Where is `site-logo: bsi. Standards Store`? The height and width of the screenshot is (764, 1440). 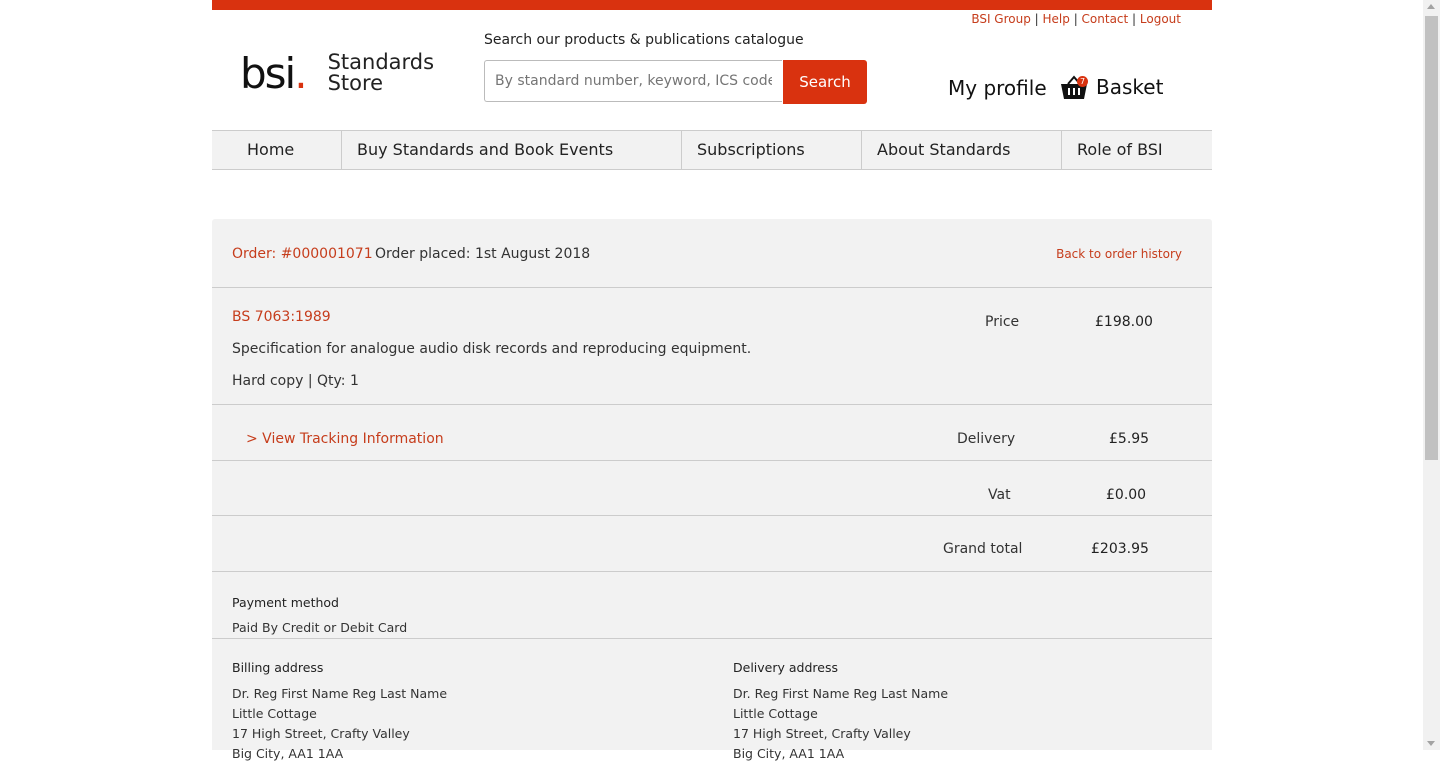
site-logo: bsi. Standards Store is located at coordinates (337, 74).